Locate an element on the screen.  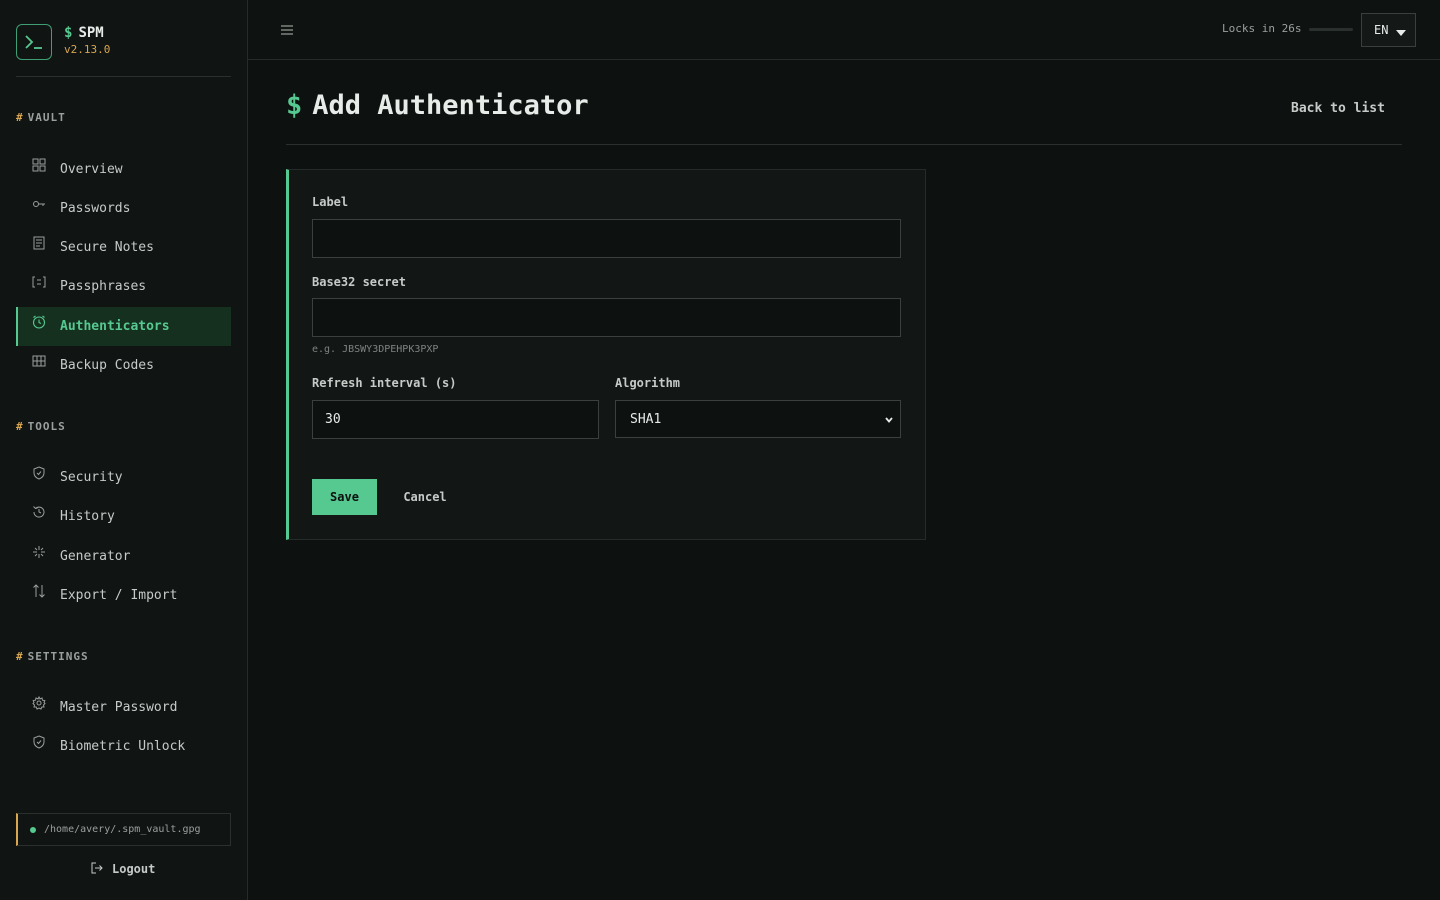
sidebar-item-backup-codes: Backup Codes is located at coordinates (123, 365).